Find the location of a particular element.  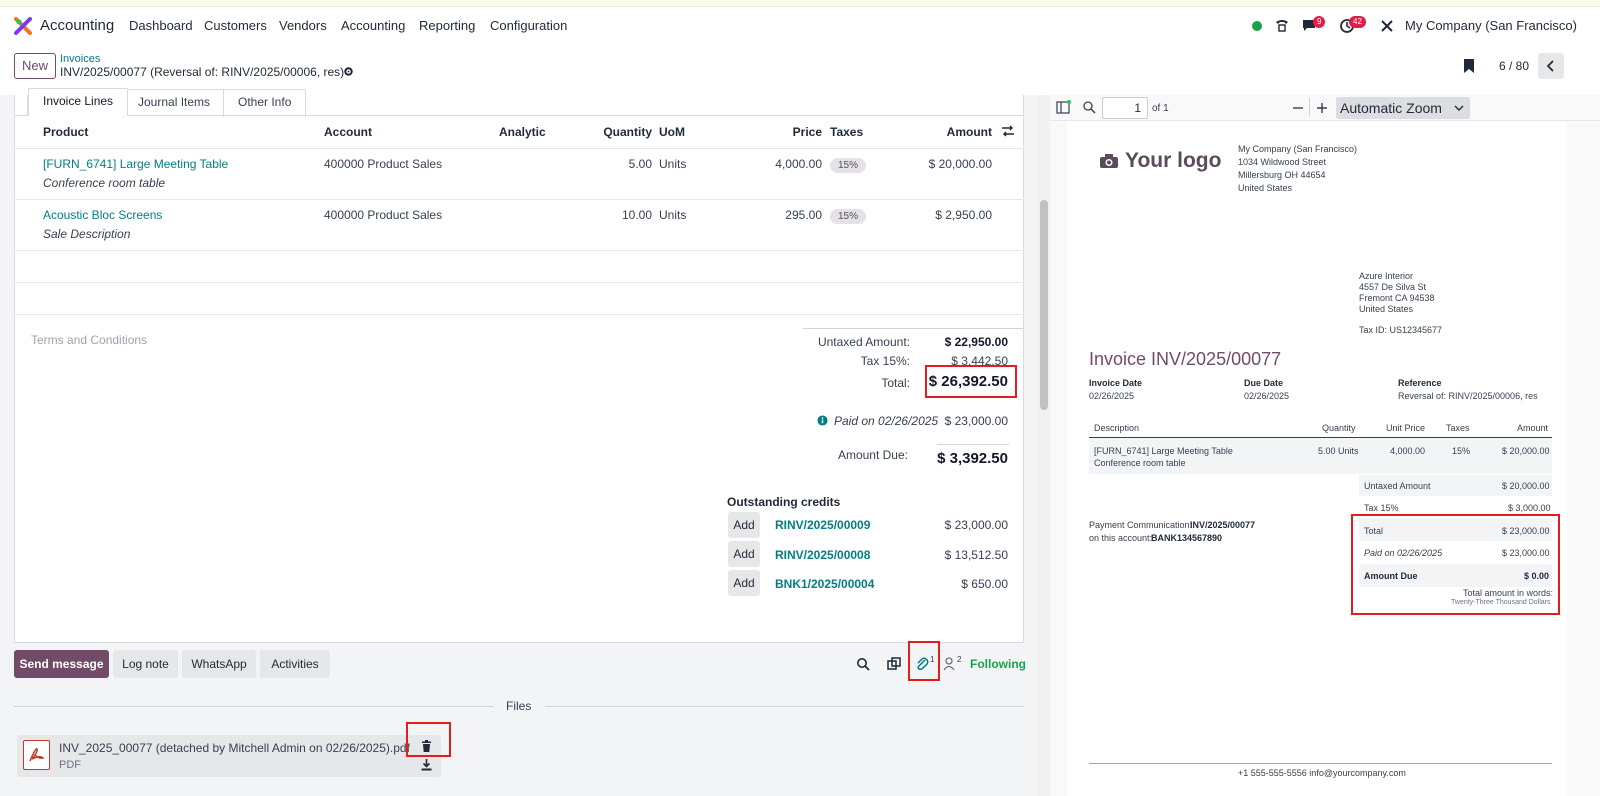

credit-ref: RINV/2025/00008 is located at coordinates (822, 555).